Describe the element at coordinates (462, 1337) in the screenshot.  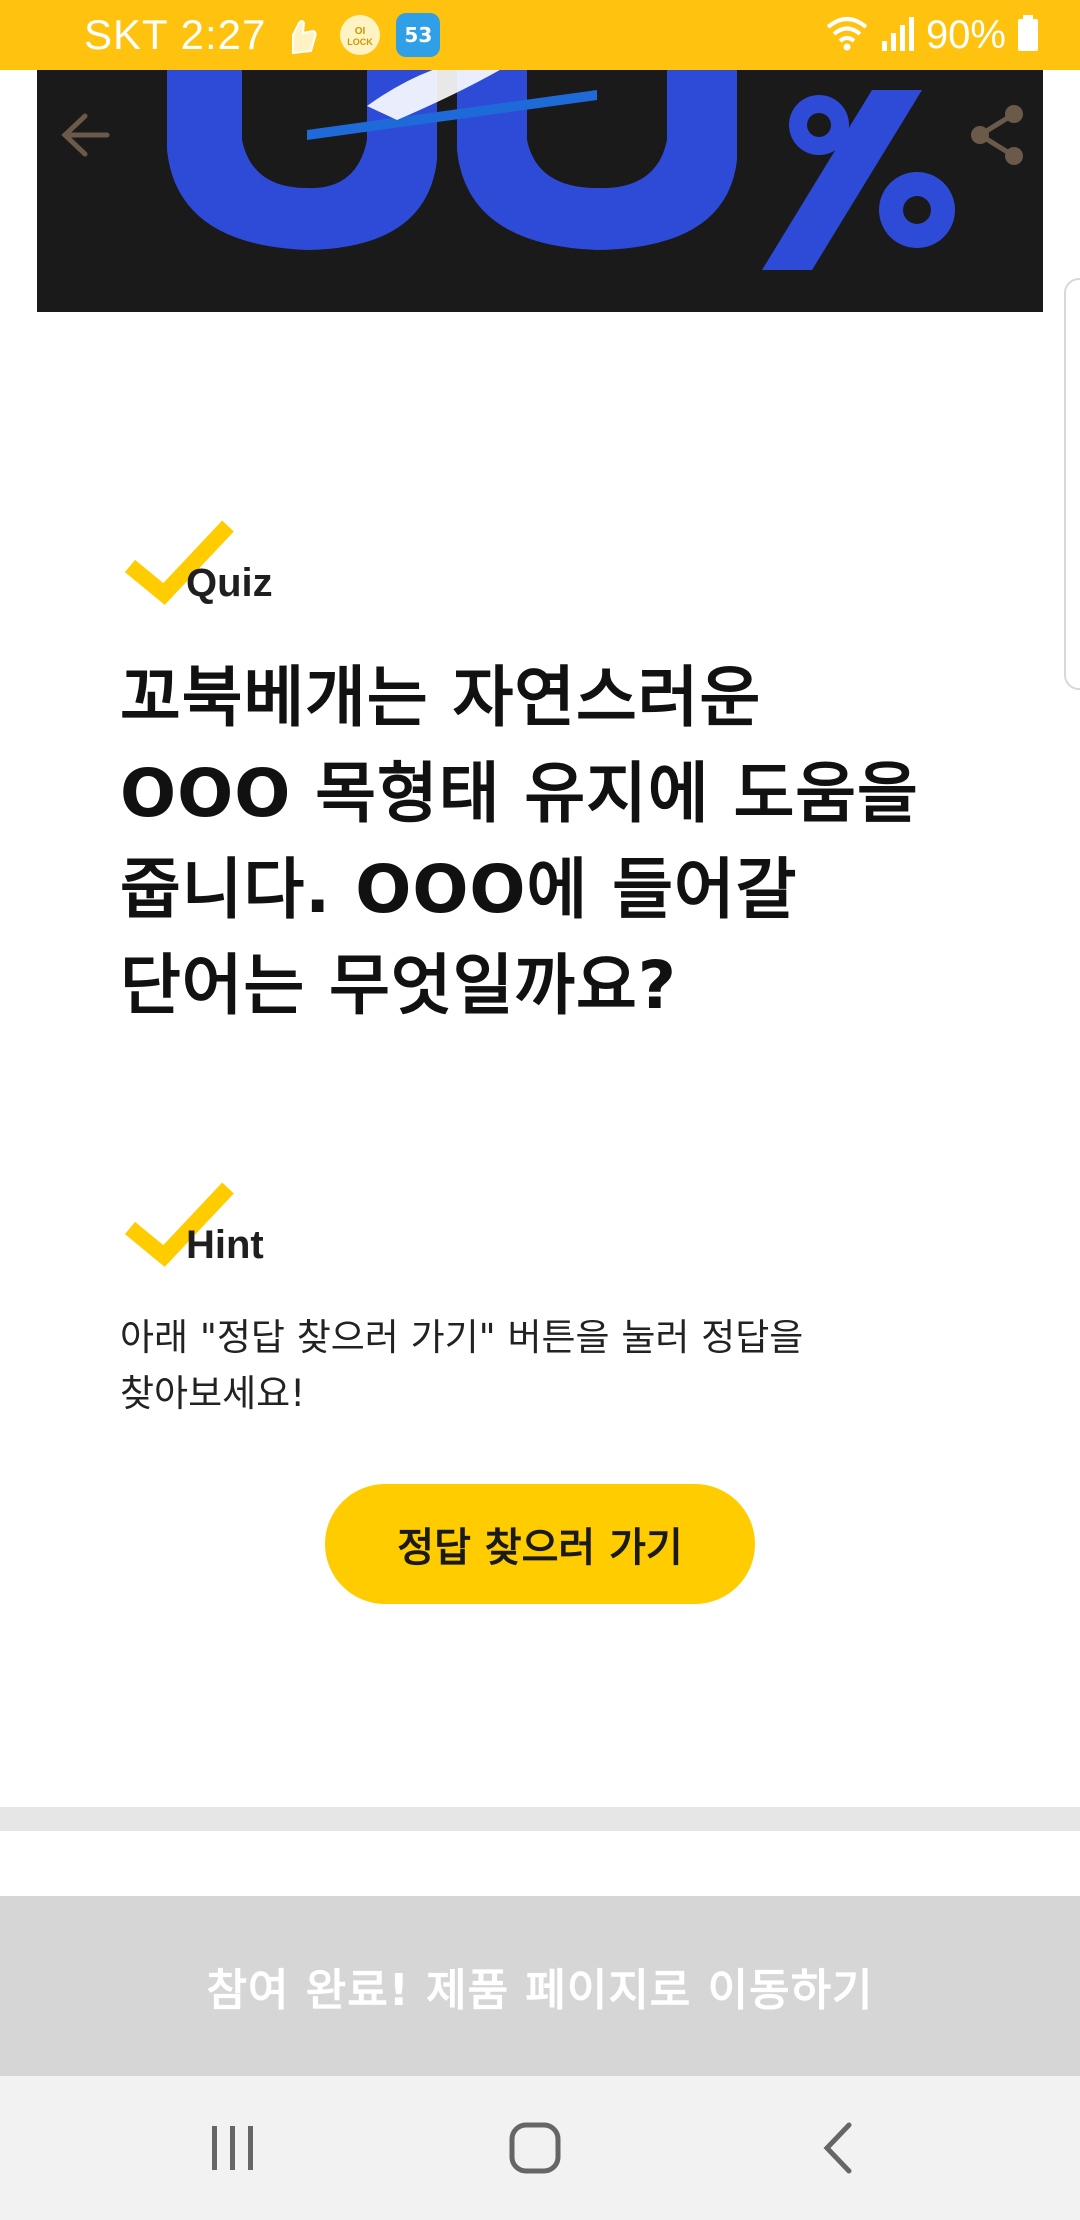
I see `hint-line: 아래 "정답 찾으러 가기" 버튼을 눌러 정답을` at that location.